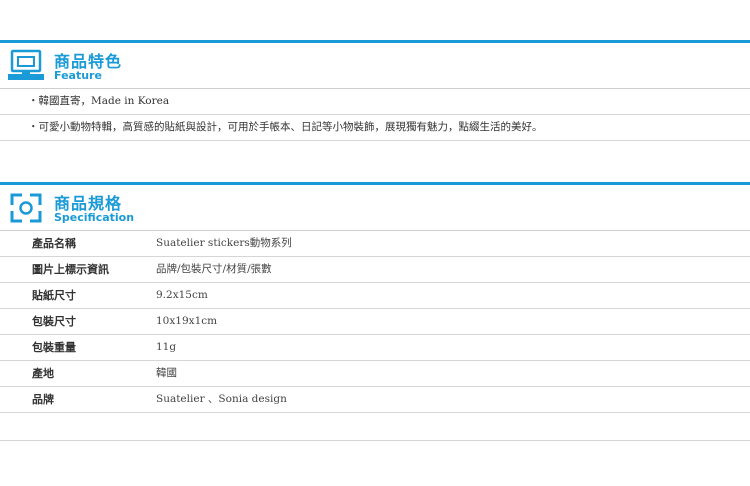 This screenshot has height=486, width=750. Describe the element at coordinates (26, 208) in the screenshot. I see `frame-icon` at that location.